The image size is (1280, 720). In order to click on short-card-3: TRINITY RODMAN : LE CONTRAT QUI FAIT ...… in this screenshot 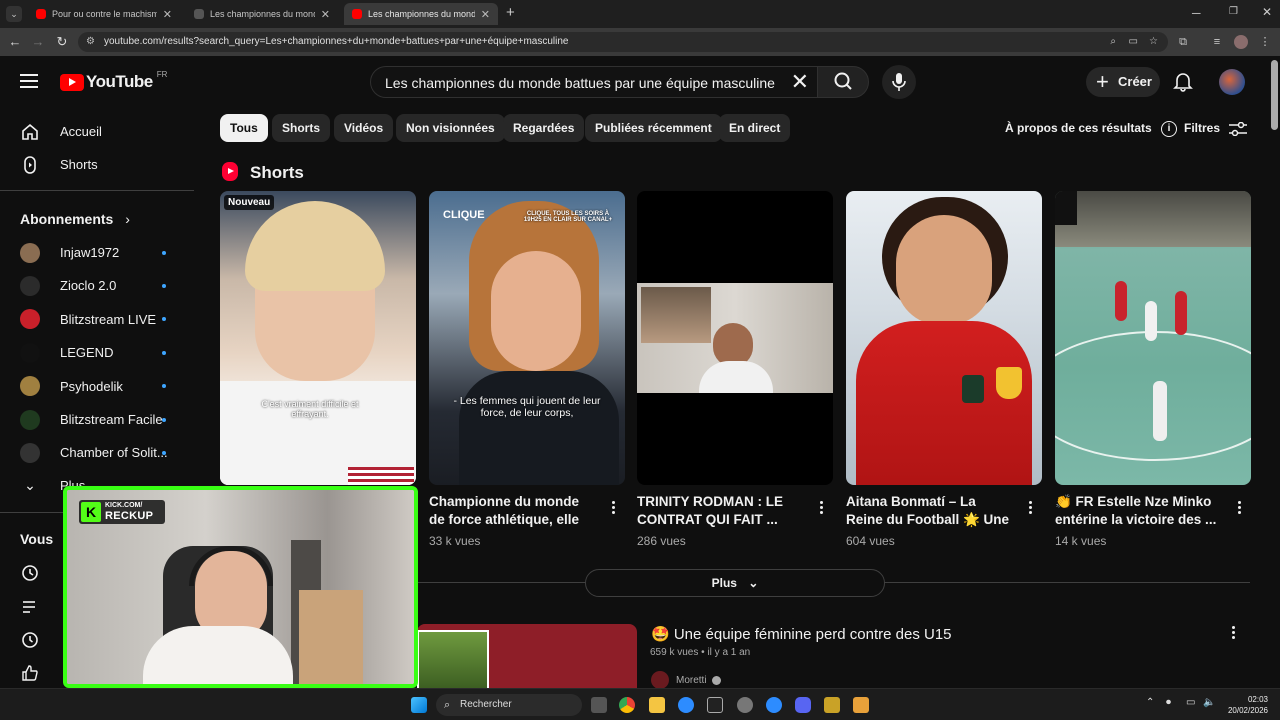, I will do `click(735, 369)`.